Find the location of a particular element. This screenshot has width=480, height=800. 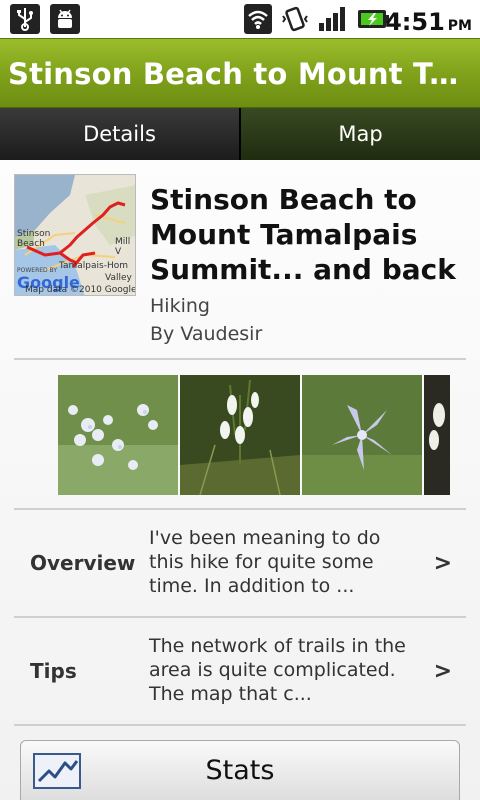

map-label-stinson-beach: Stinson Beach is located at coordinates (34, 239).